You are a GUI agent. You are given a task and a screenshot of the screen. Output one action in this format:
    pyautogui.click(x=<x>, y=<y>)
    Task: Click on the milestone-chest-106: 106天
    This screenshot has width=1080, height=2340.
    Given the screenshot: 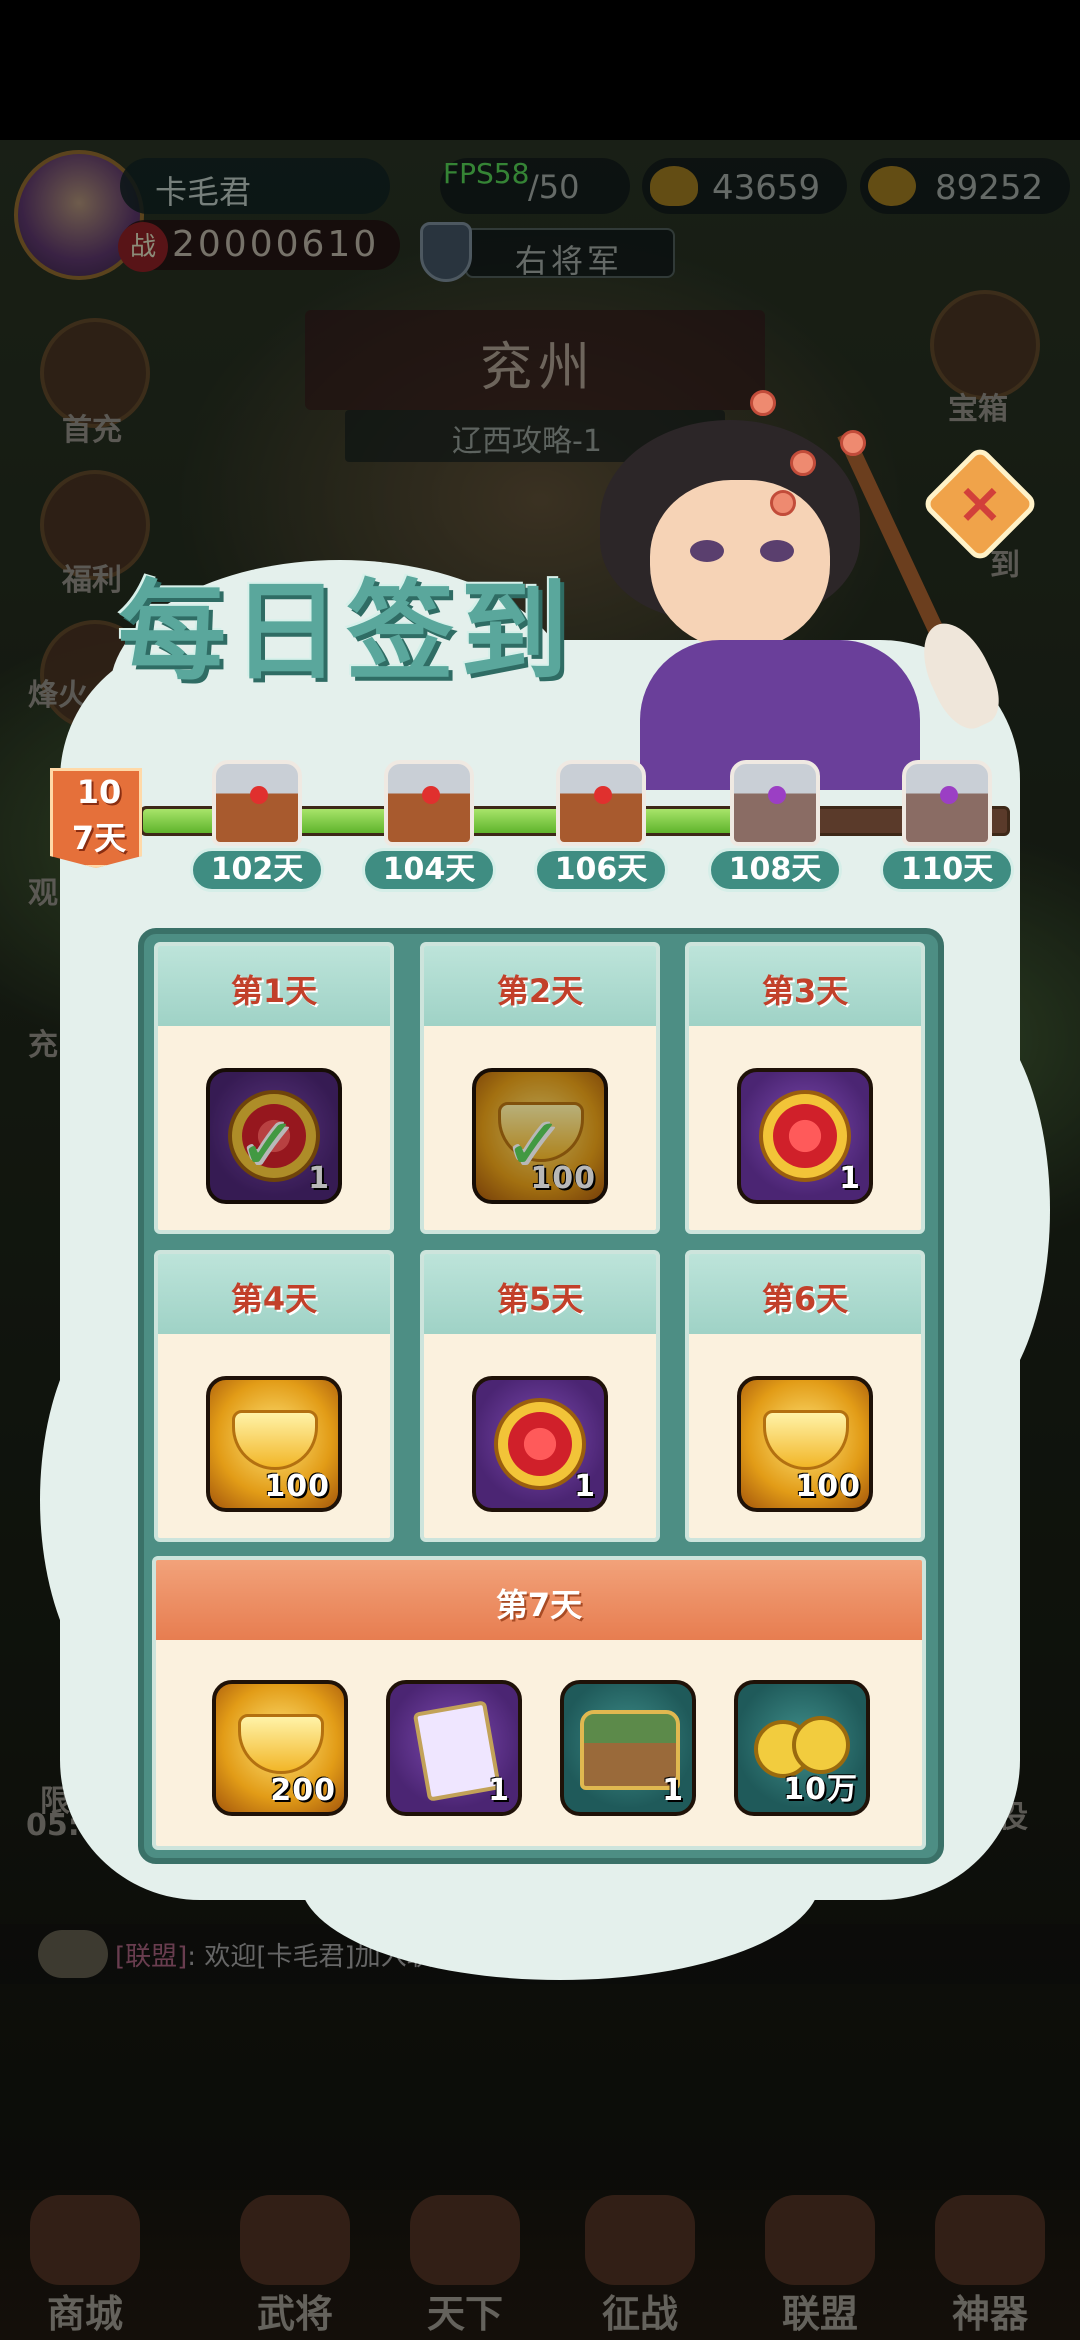 What is the action you would take?
    pyautogui.click(x=601, y=826)
    